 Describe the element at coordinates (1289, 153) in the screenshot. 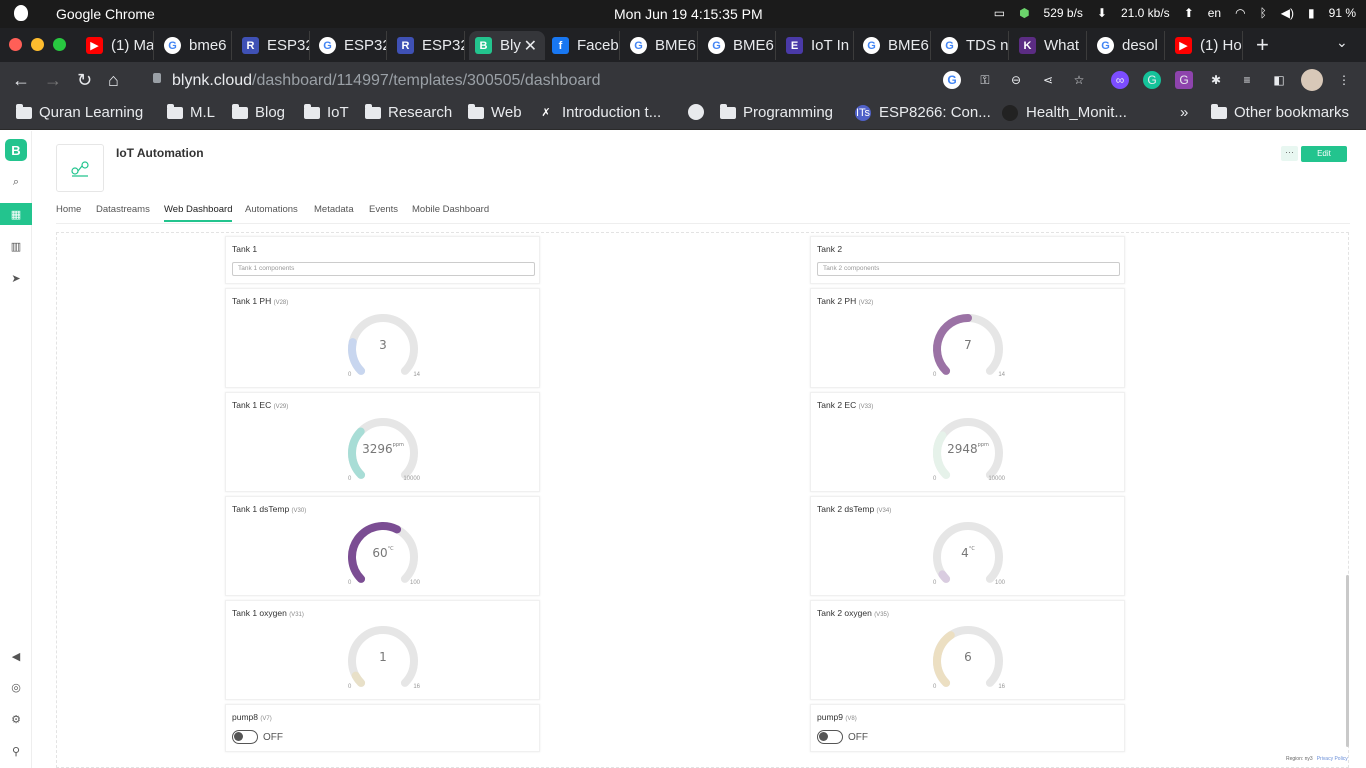

I see `more-options-button: ···` at that location.